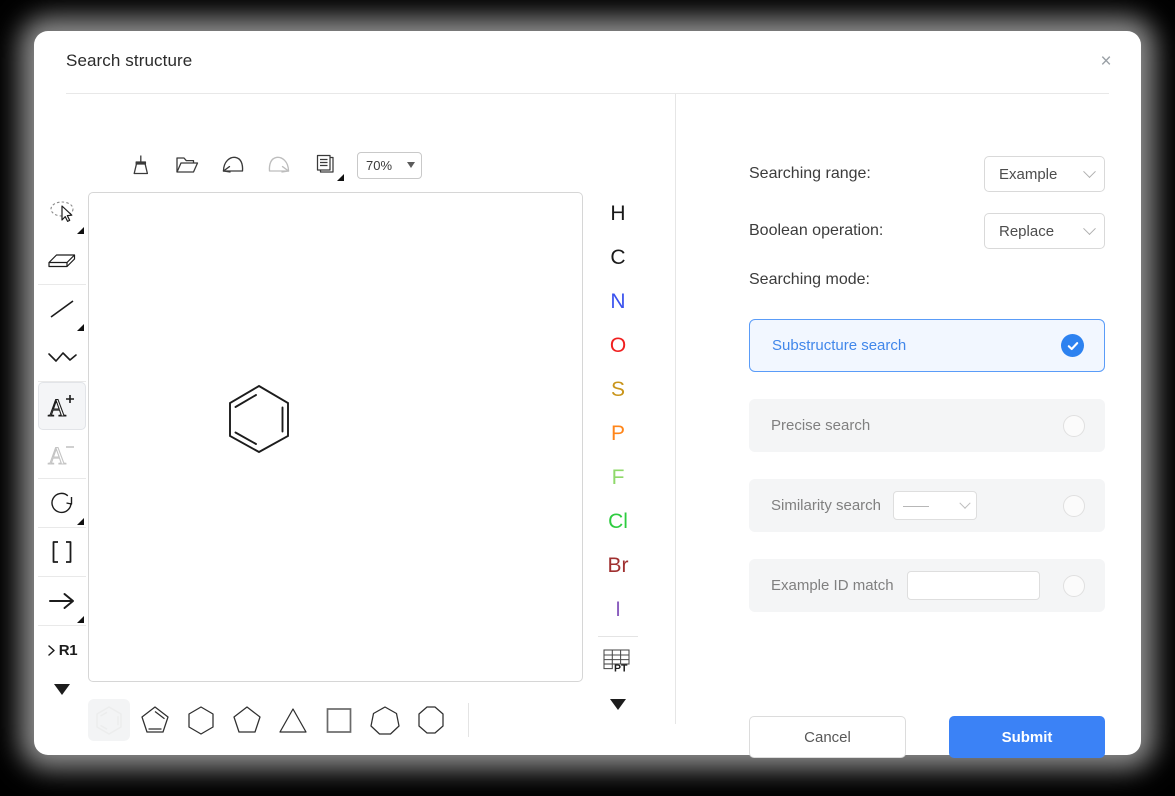 The width and height of the screenshot is (1175, 796). I want to click on eraser-icon, so click(62, 260).